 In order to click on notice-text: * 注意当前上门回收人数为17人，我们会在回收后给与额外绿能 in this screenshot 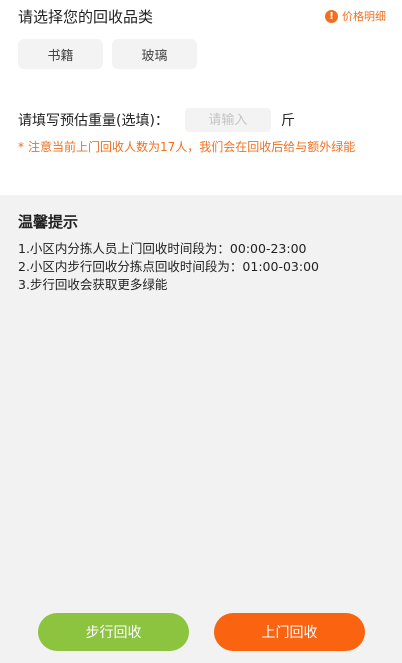, I will do `click(201, 147)`.